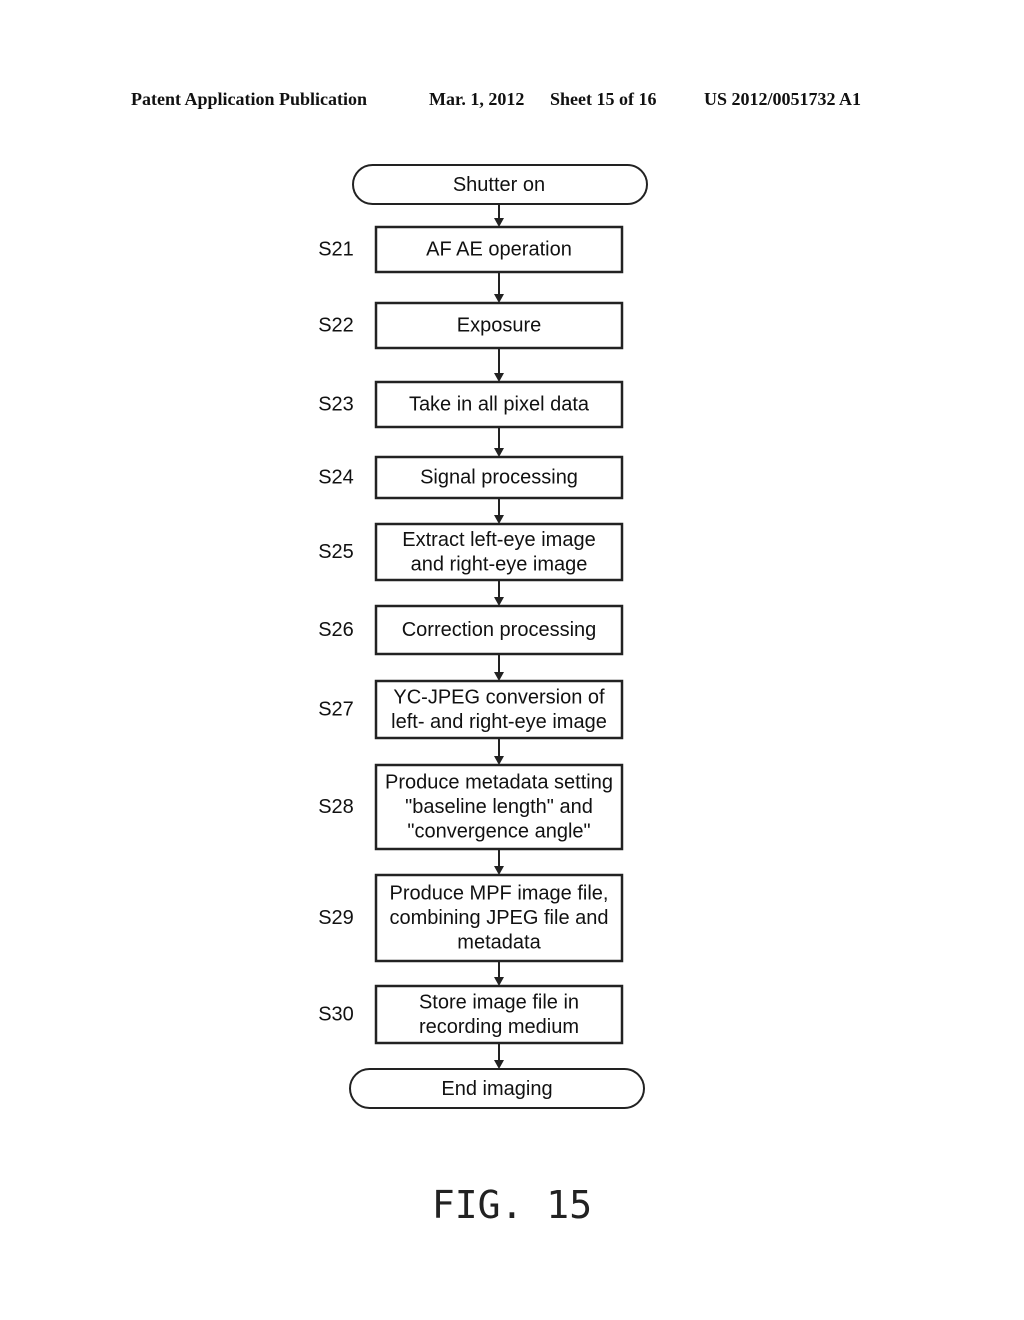 This screenshot has width=1024, height=1320. I want to click on flow-arrow-4-arrowhead, so click(499, 519).